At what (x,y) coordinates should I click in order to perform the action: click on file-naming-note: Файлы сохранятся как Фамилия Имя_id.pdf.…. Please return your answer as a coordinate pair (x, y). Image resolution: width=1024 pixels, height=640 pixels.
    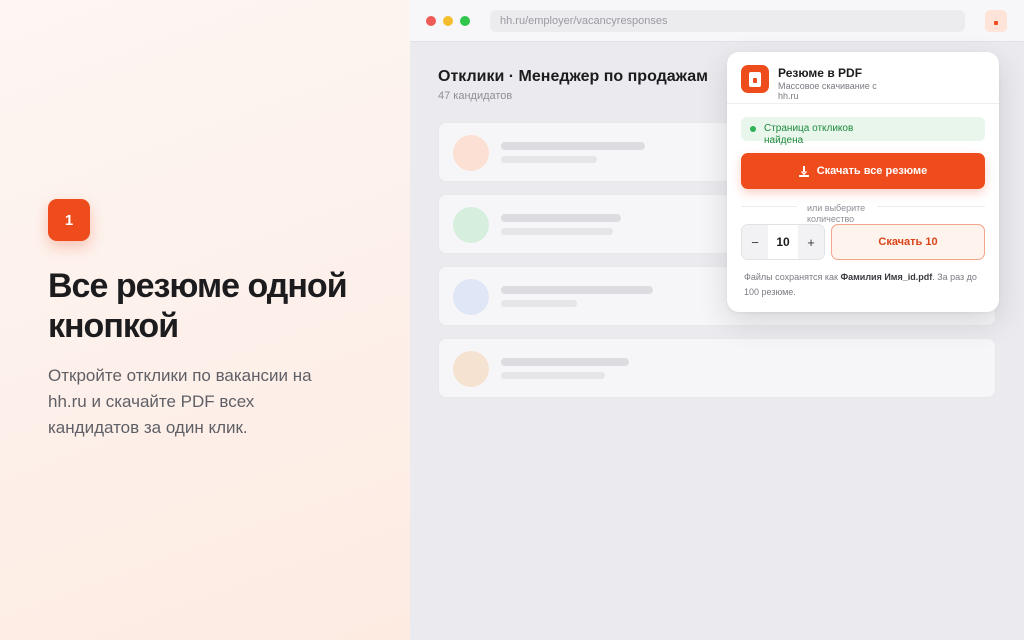
    Looking at the image, I should click on (860, 284).